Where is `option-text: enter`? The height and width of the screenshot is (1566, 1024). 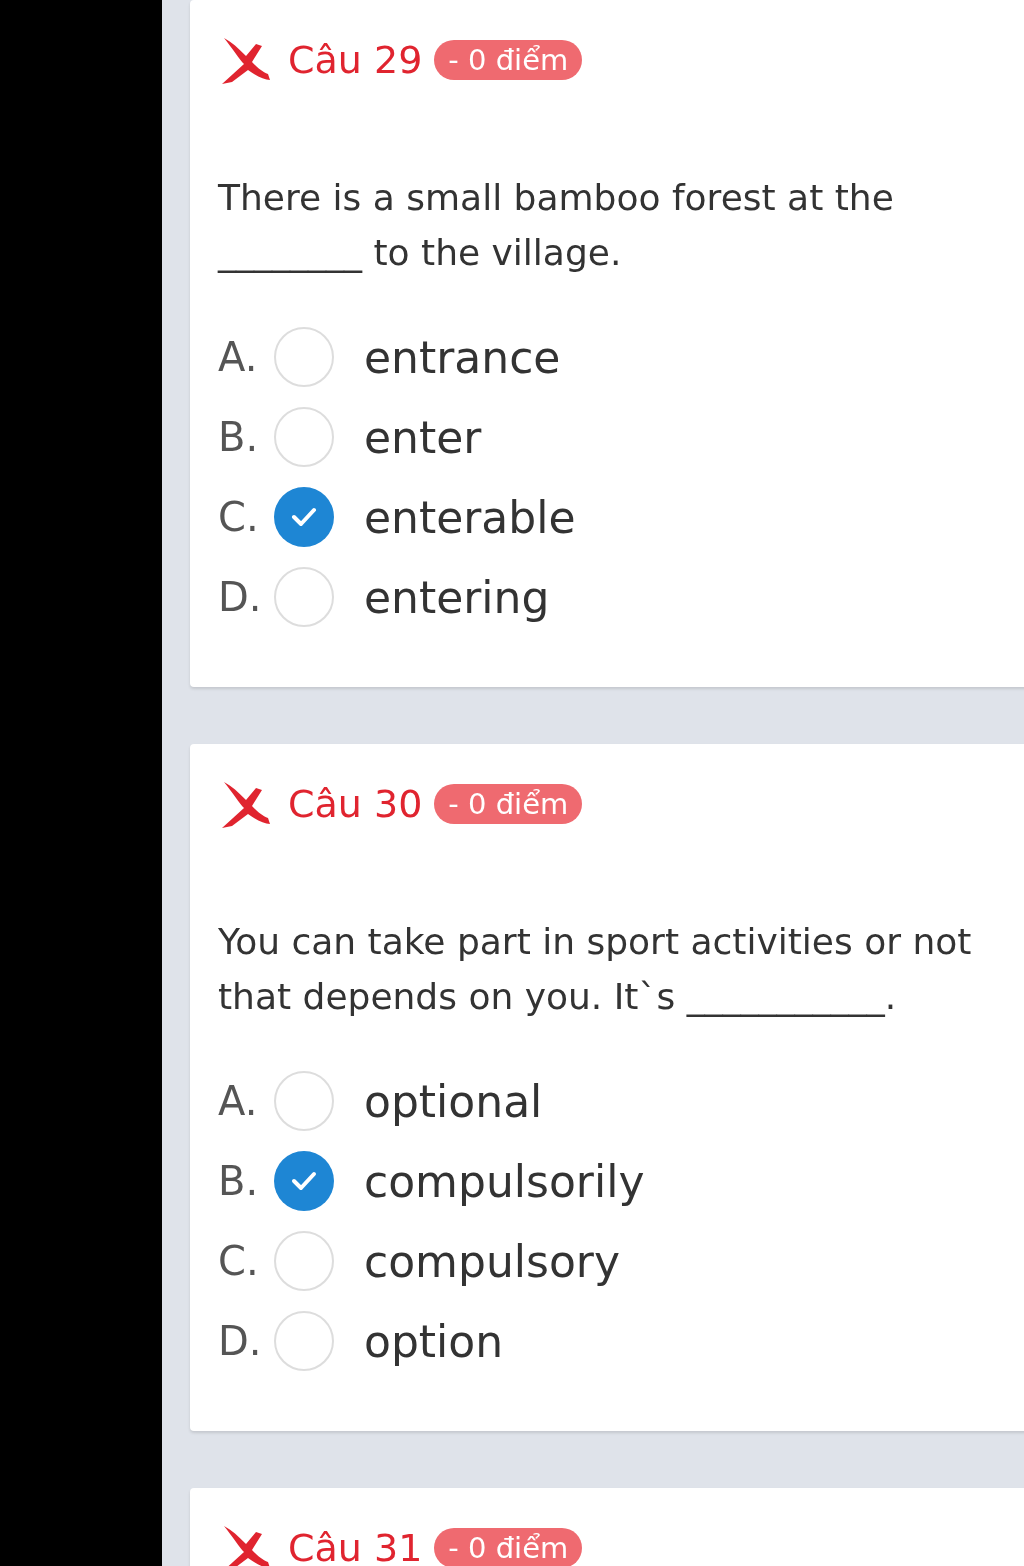 option-text: enter is located at coordinates (423, 437).